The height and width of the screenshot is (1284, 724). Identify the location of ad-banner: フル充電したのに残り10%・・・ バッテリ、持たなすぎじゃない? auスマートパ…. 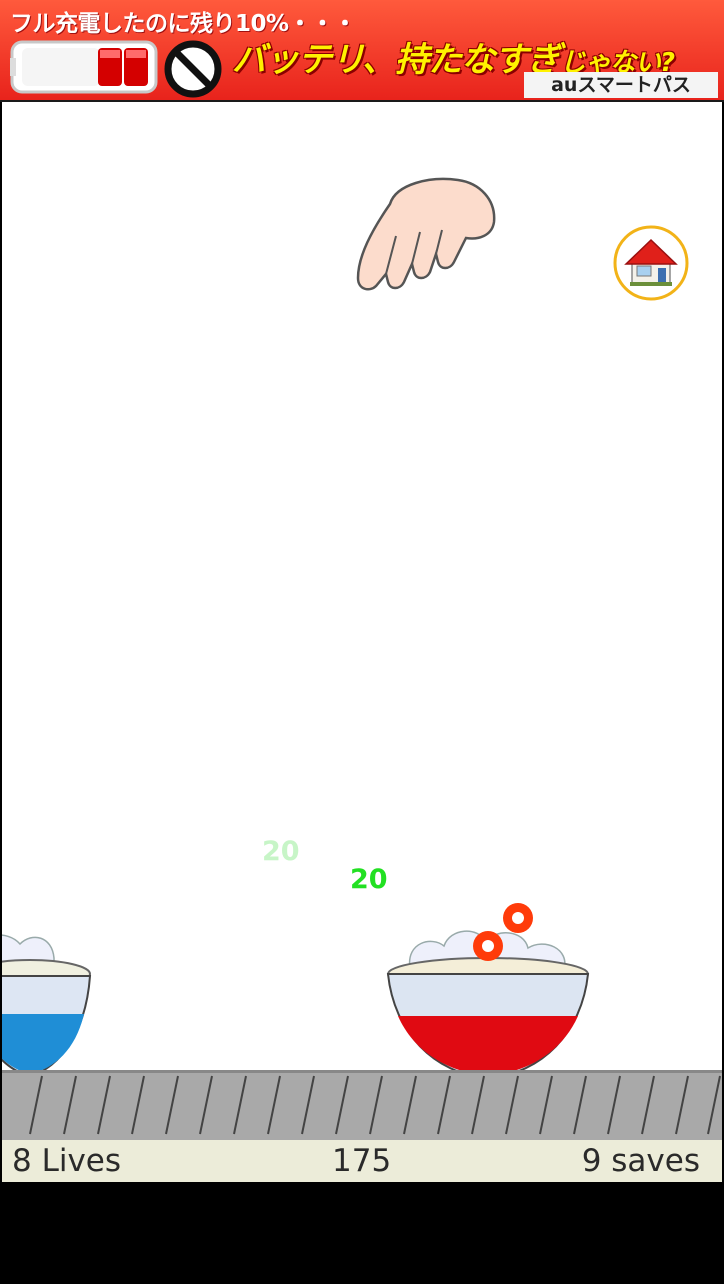
(362, 51).